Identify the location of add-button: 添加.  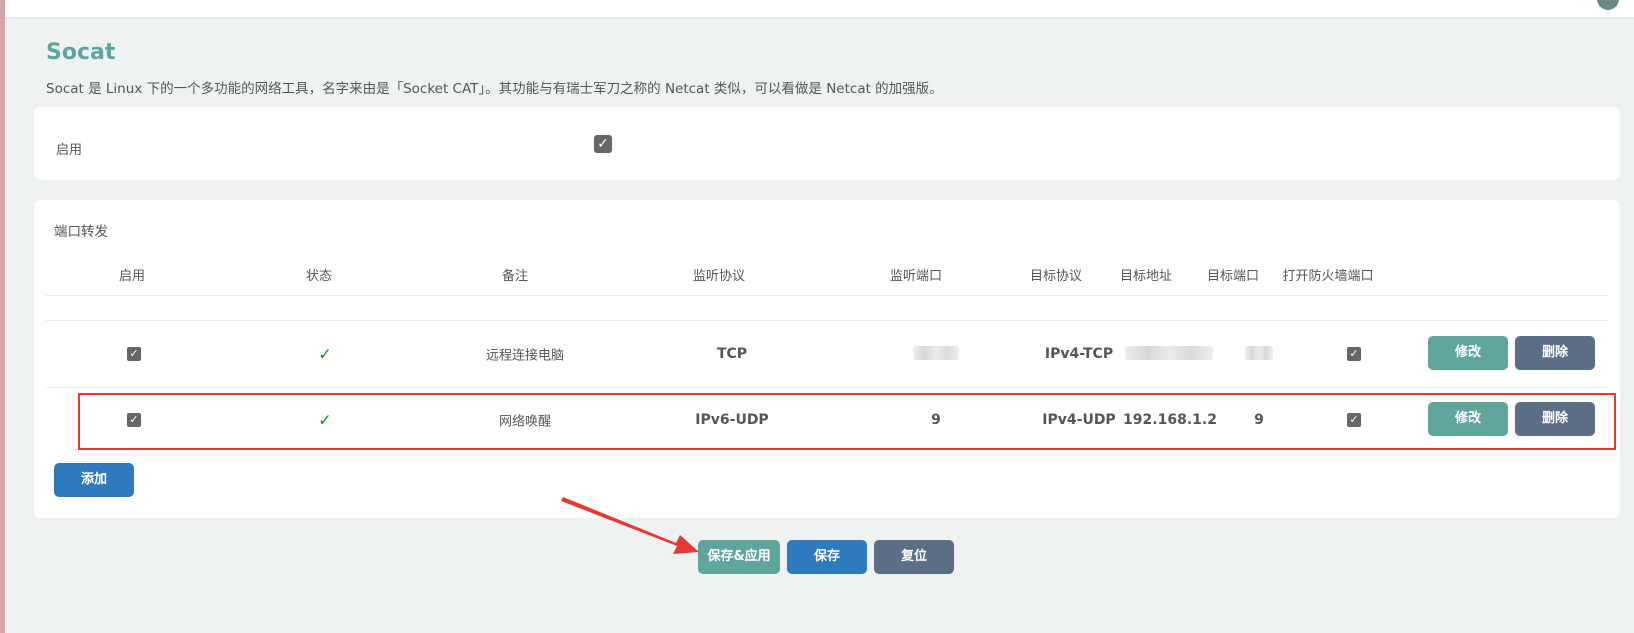
(94, 480).